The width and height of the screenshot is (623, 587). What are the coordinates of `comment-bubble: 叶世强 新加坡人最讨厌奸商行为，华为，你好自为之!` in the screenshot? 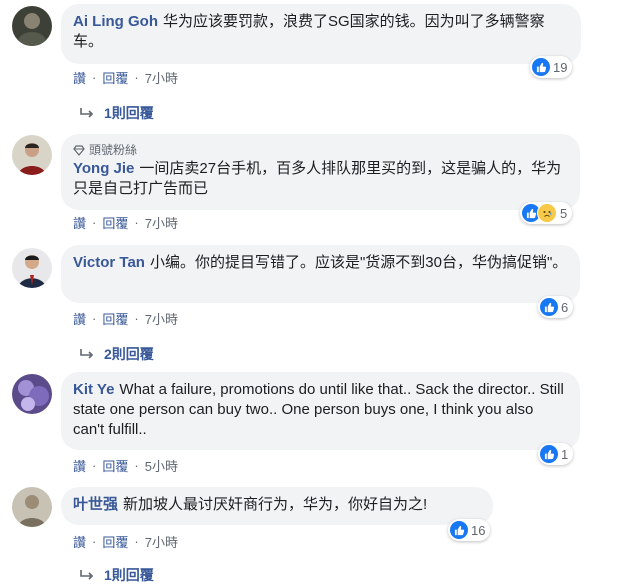 It's located at (277, 506).